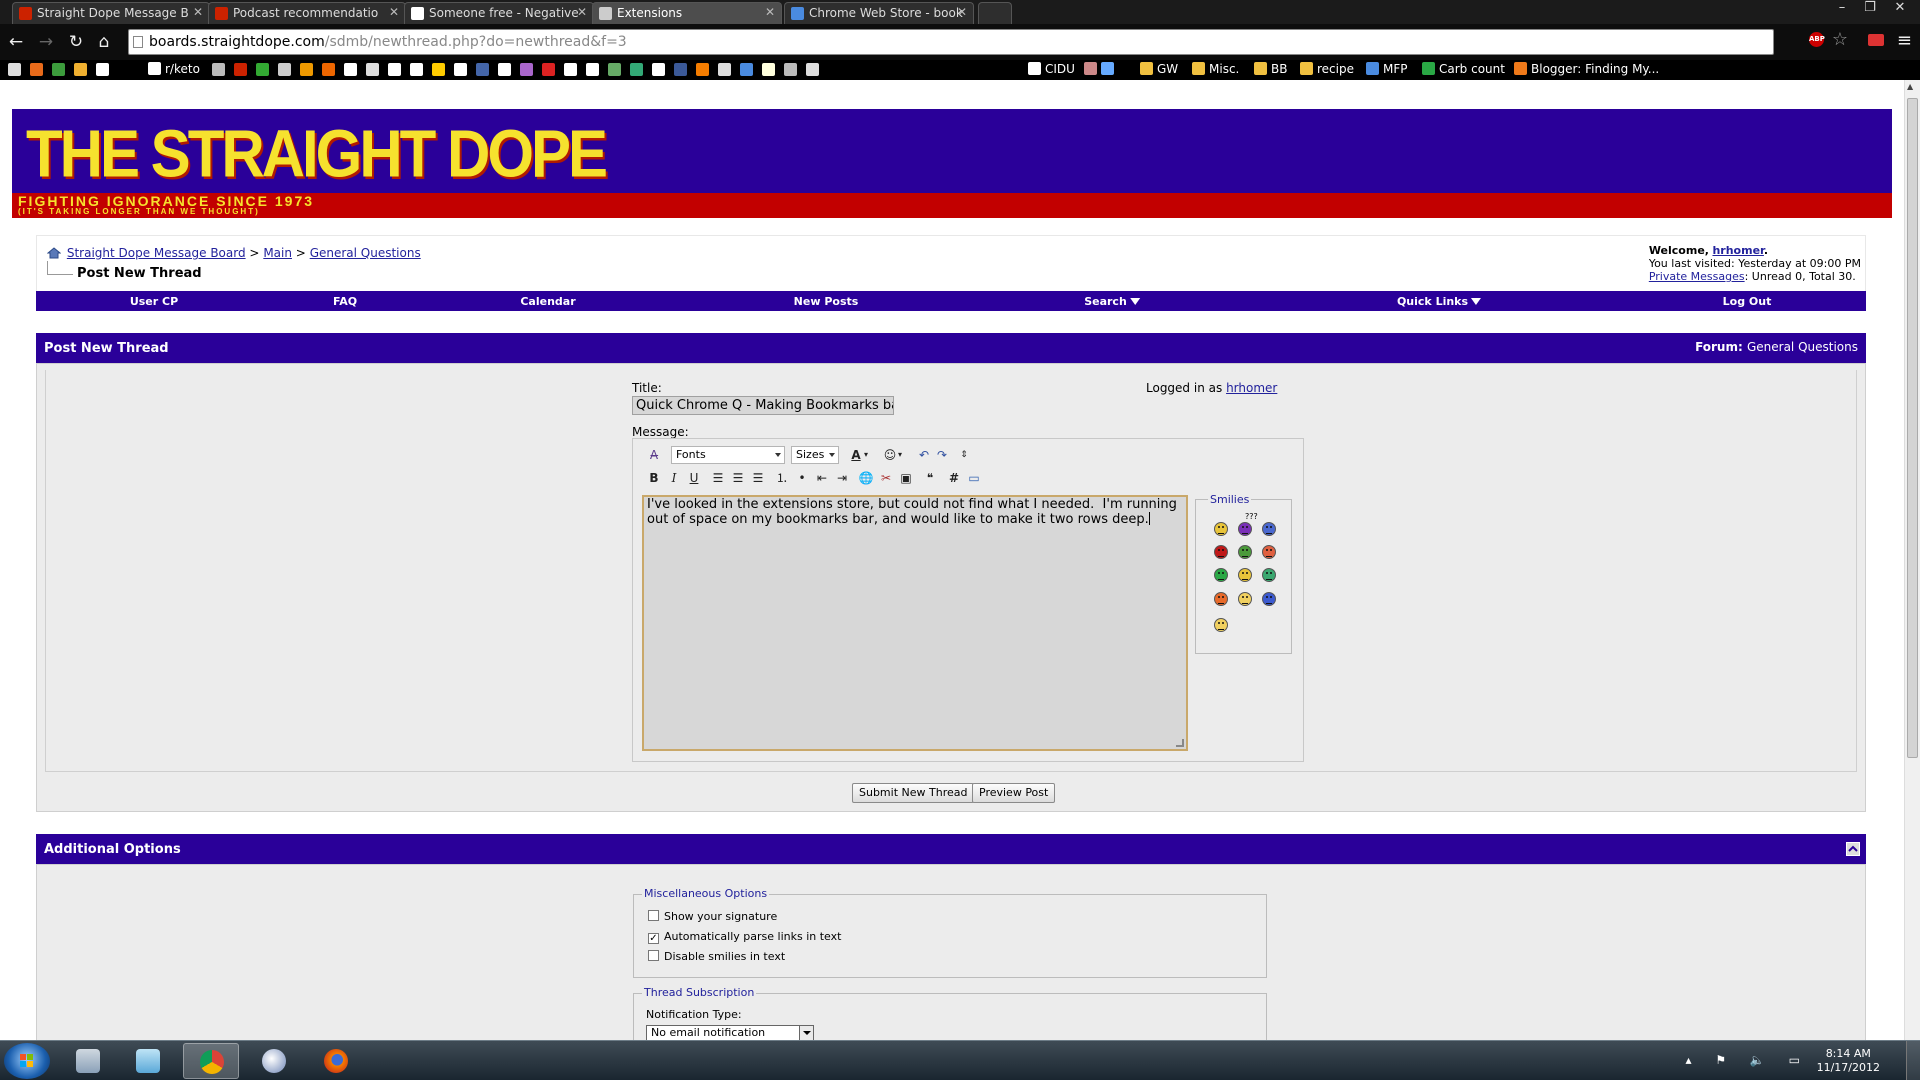 The height and width of the screenshot is (1080, 1920). I want to click on scrollbar-thumb, so click(1912, 428).